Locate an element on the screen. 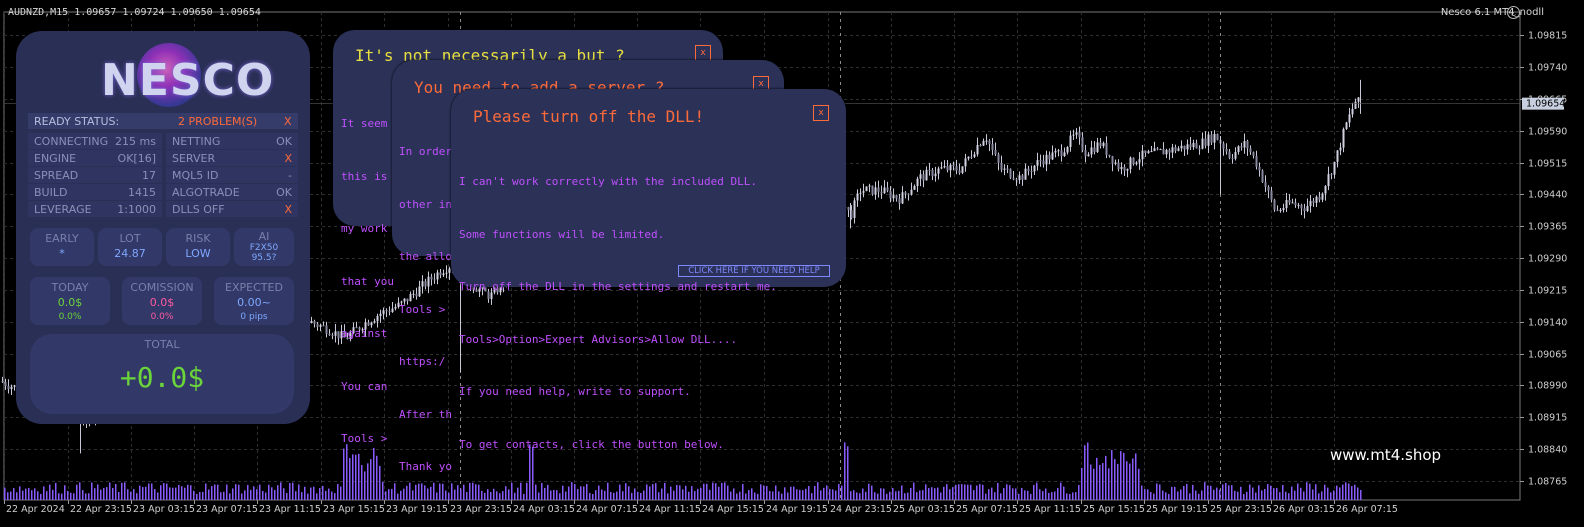 Image resolution: width=1584 pixels, height=527 pixels. x-tick-label: 23 Apr 03:15 is located at coordinates (164, 509).